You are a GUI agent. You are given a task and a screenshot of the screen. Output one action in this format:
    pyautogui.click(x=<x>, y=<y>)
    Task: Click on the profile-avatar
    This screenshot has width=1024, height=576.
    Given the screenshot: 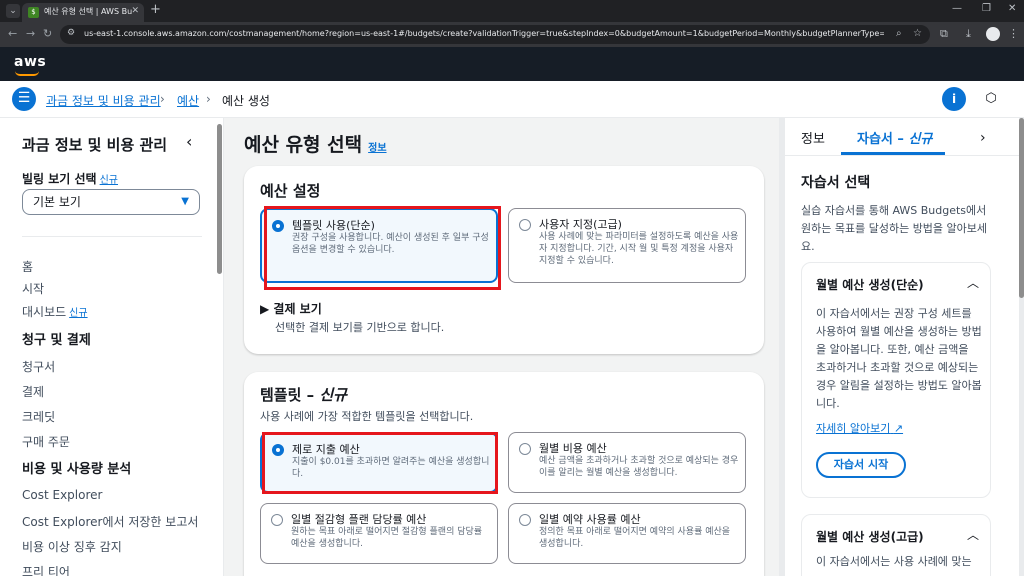 What is the action you would take?
    pyautogui.click(x=993, y=34)
    